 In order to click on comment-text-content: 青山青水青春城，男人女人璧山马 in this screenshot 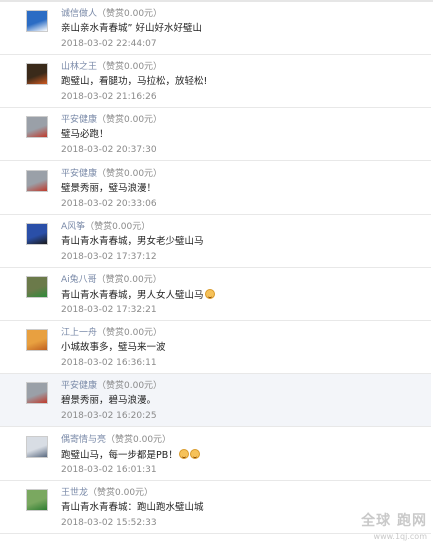, I will do `click(132, 295)`.